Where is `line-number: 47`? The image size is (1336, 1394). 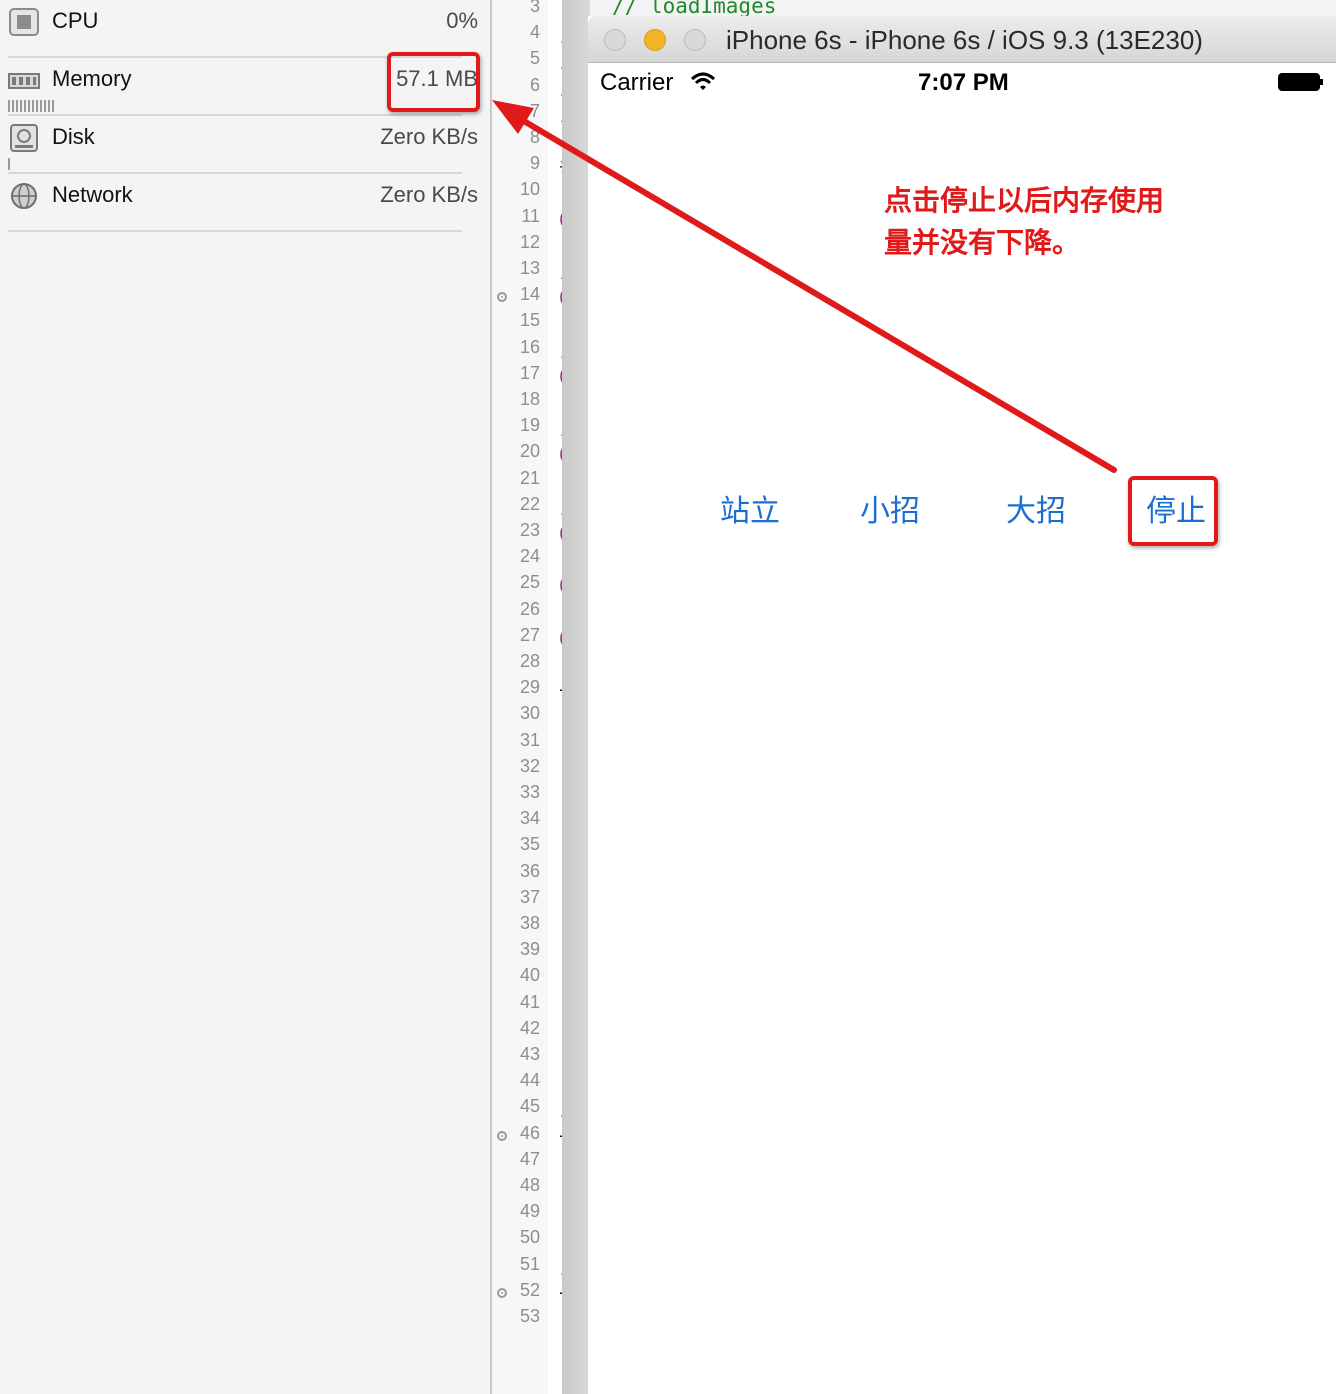
line-number: 47 is located at coordinates (529, 1158).